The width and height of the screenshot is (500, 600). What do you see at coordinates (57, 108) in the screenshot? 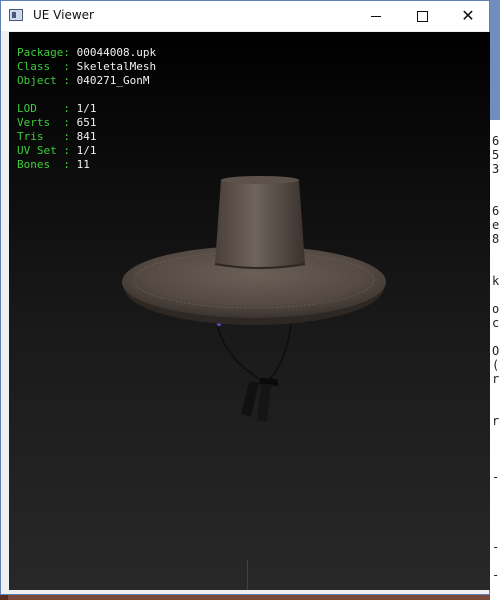
I see `info-lod: LOD : 1/1` at bounding box center [57, 108].